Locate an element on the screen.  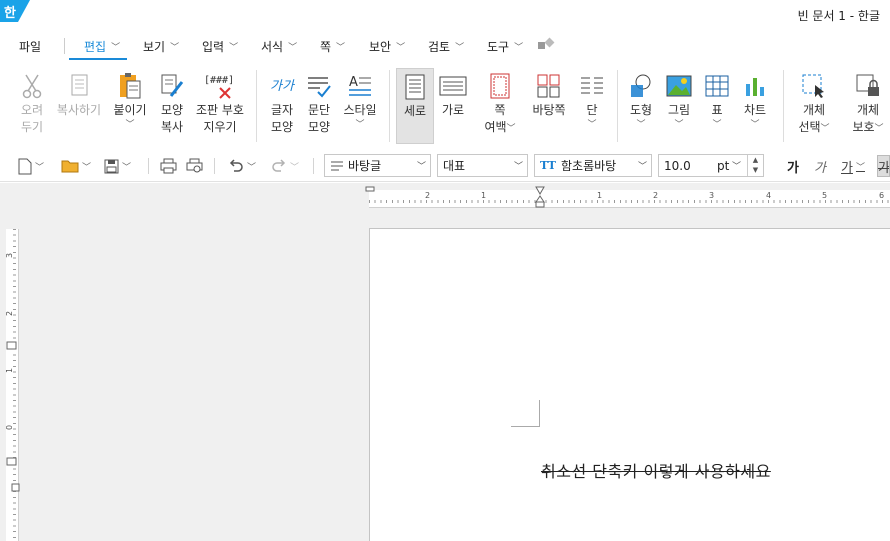
remove-marks-button: [###] 조판 부호 지우기 is located at coordinates (220, 102).